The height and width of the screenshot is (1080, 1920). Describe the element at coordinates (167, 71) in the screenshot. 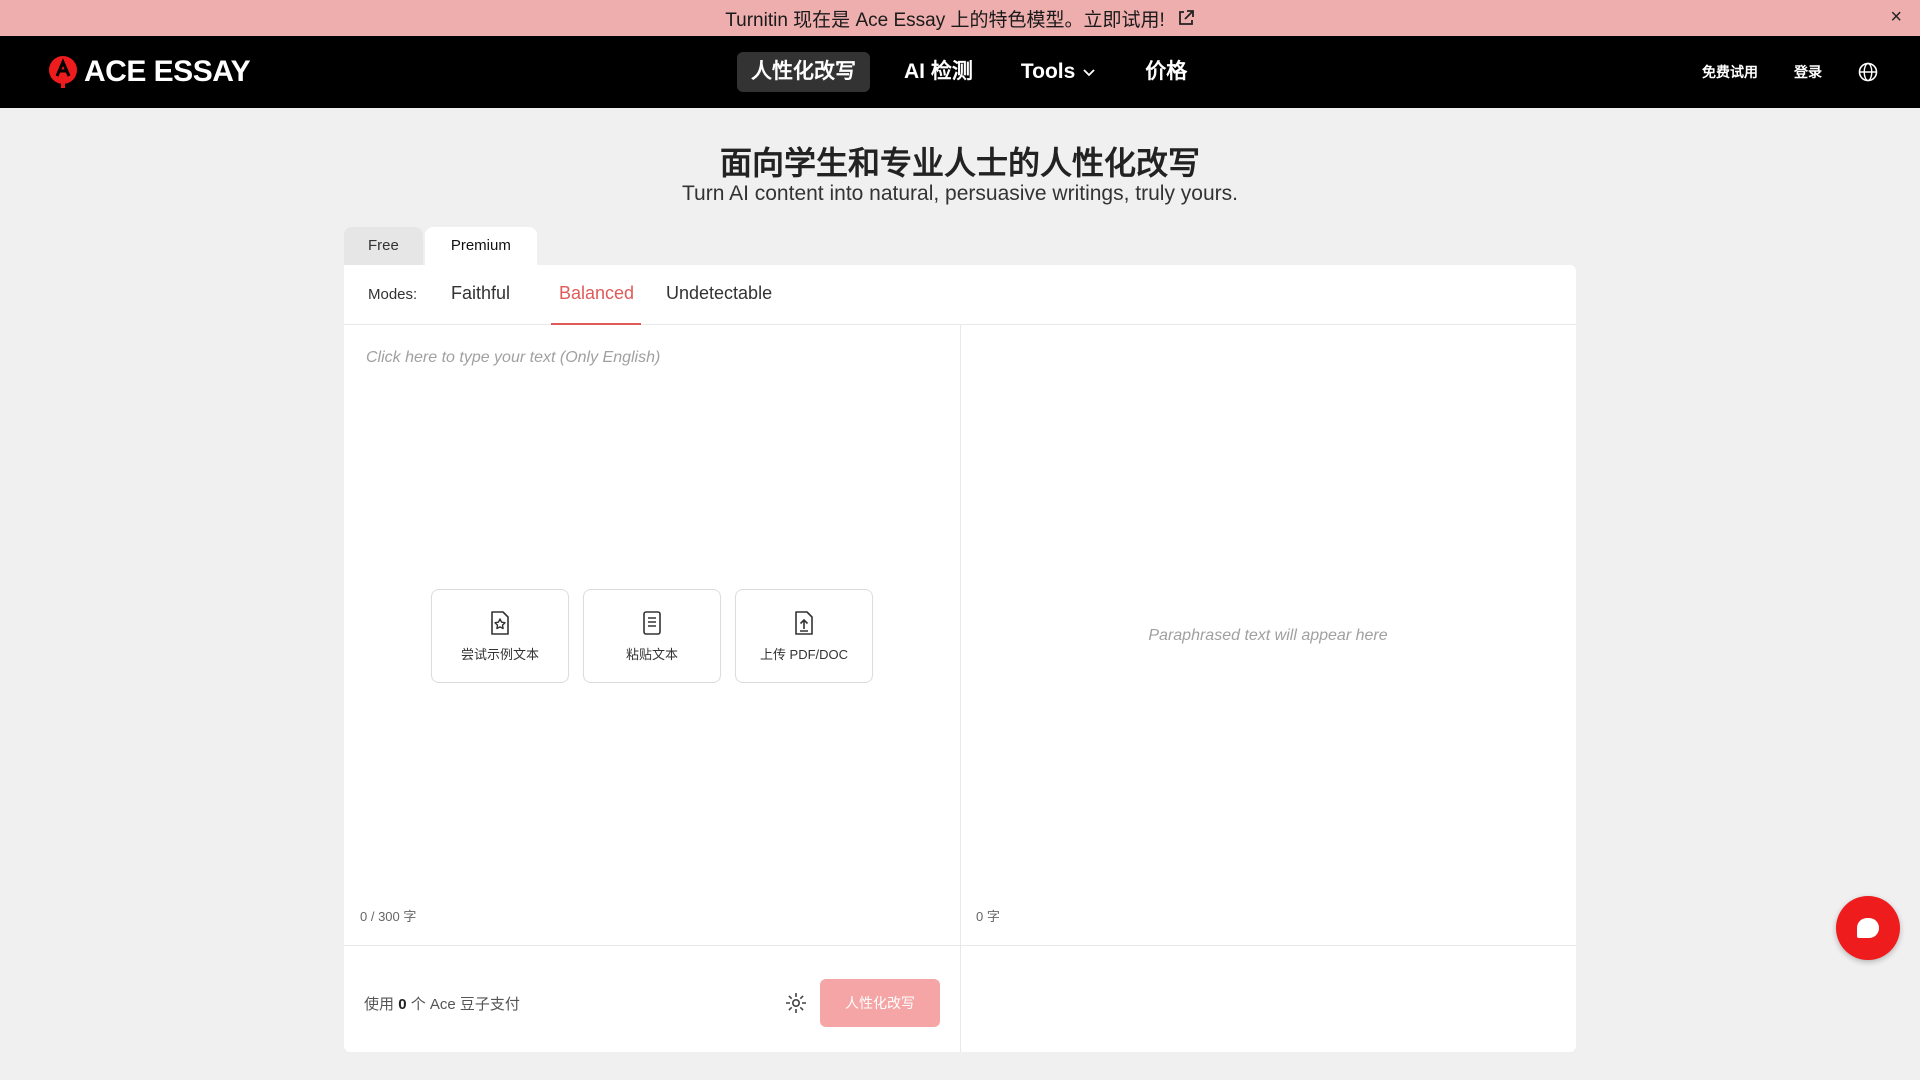

I see `logo-text: ACE ESSAY` at that location.